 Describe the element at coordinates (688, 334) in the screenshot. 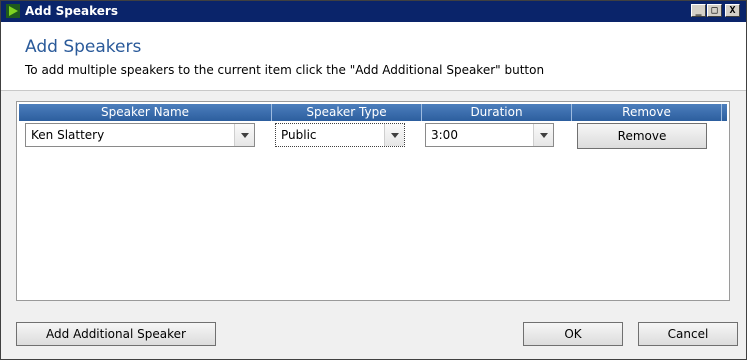

I see `cancel-button: Cancel` at that location.